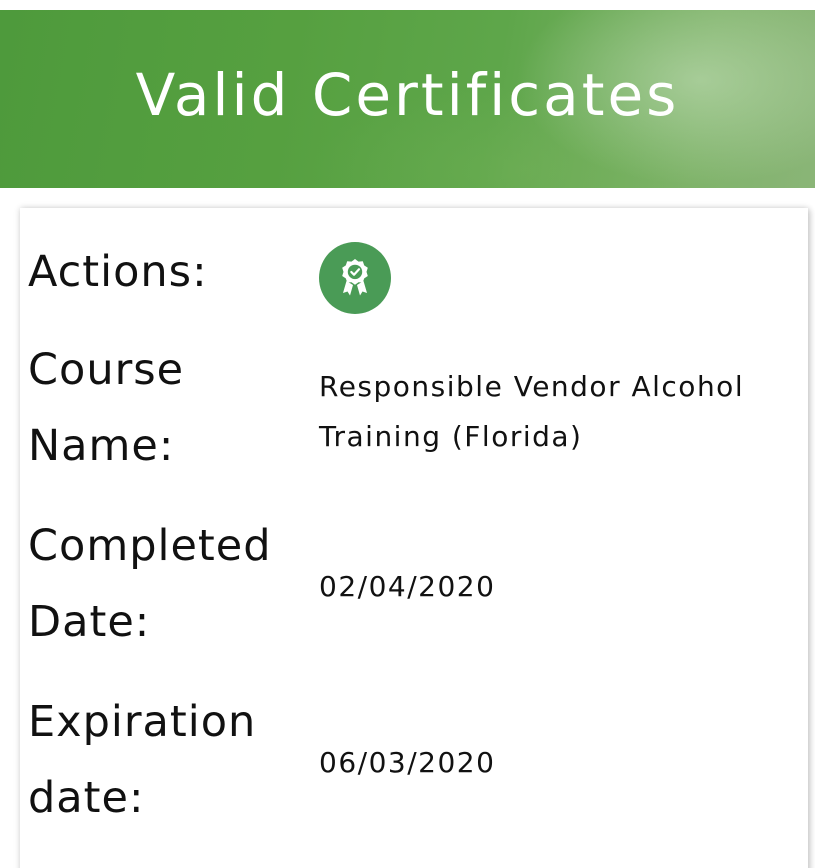 Image resolution: width=815 pixels, height=868 pixels. I want to click on actions-label: Actions:, so click(118, 272).